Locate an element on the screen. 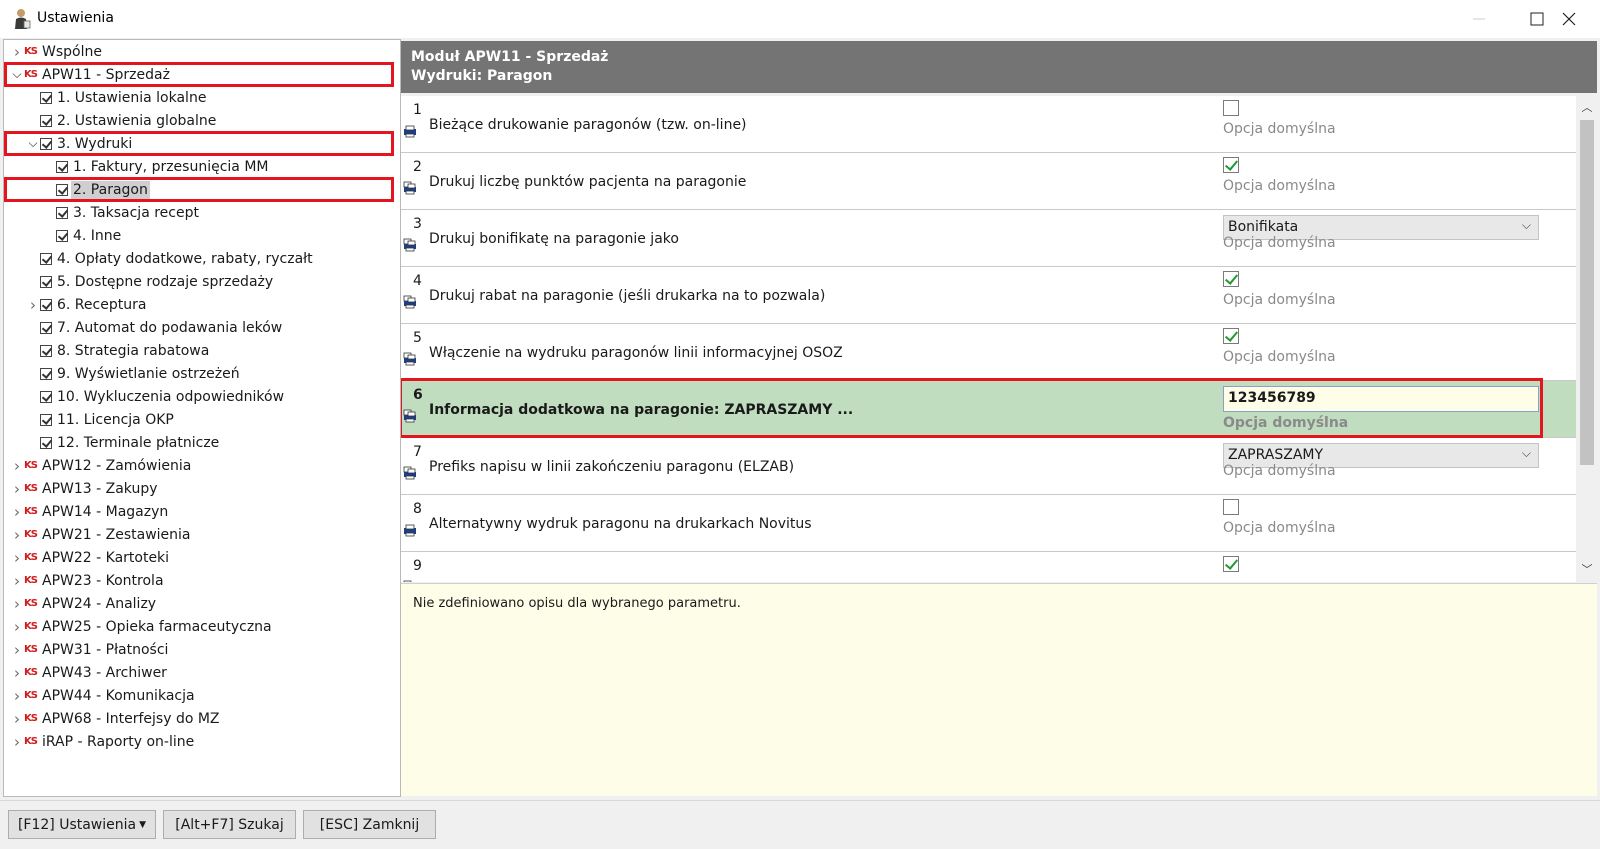 Image resolution: width=1600 pixels, height=849 pixels. tree-item: › KS APW31 - Płatności is located at coordinates (90, 649).